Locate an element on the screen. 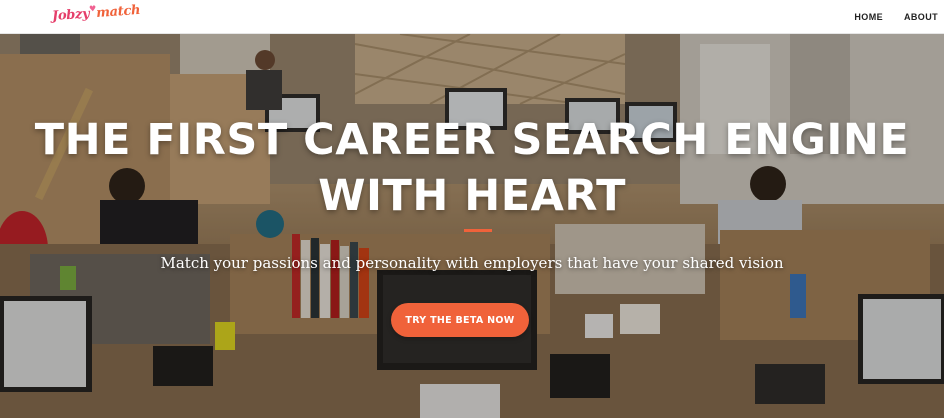 The width and height of the screenshot is (944, 418). nav-about-link: ABOUT is located at coordinates (921, 17).